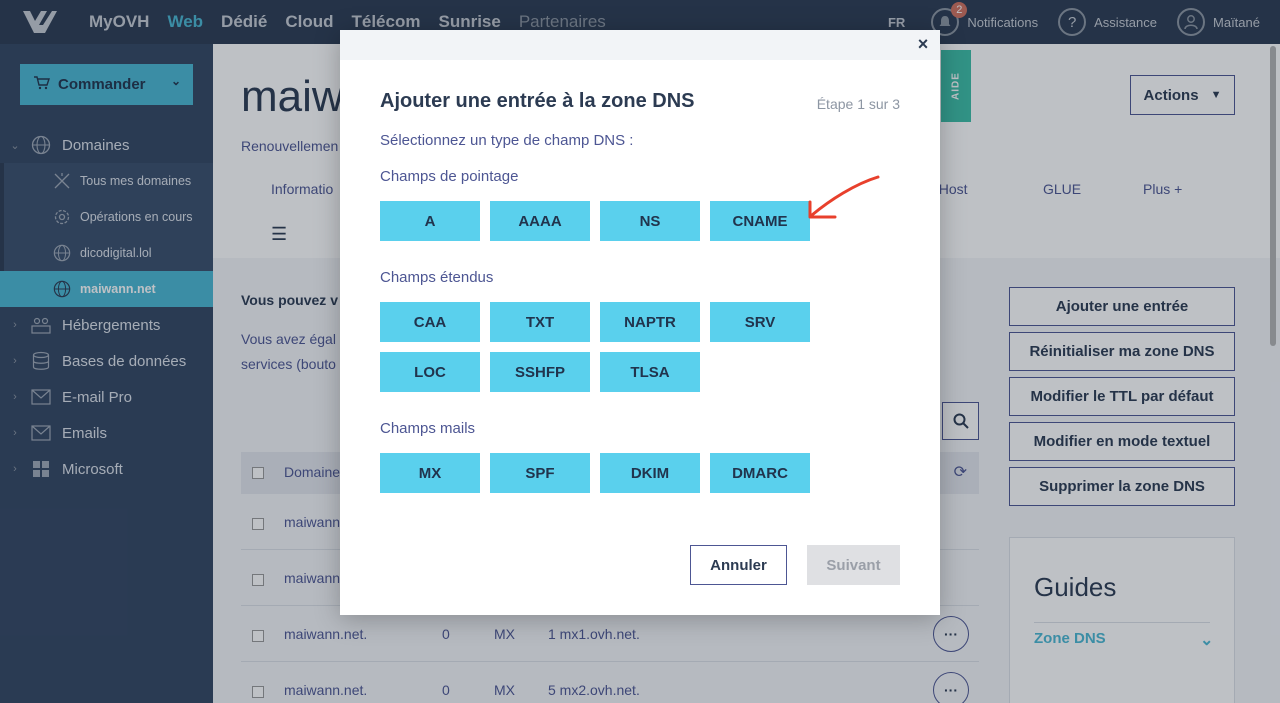 This screenshot has height=703, width=1280. I want to click on dns-type-aaaa-button: AAAA, so click(540, 221).